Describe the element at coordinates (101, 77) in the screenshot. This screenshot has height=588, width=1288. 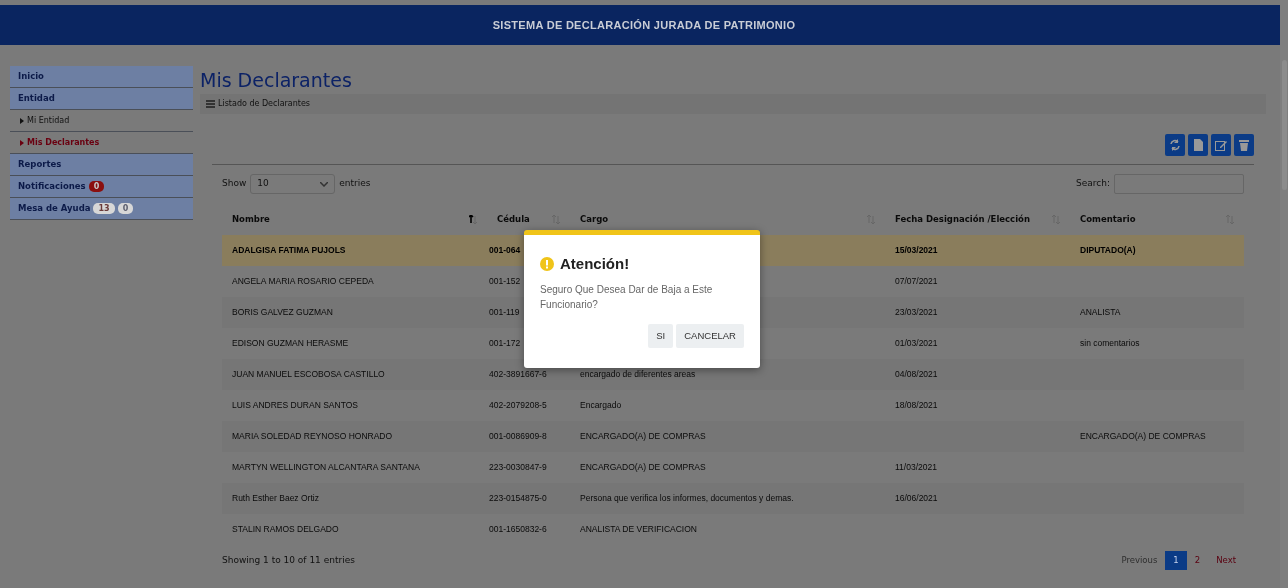
I see `sidebar-item: Inicio` at that location.